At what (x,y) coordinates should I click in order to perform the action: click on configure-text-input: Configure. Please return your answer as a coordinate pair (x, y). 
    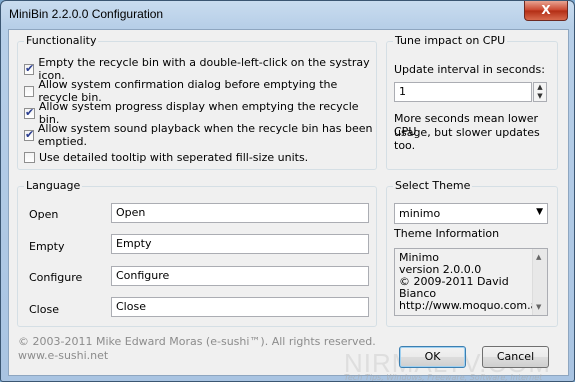
    Looking at the image, I should click on (240, 276).